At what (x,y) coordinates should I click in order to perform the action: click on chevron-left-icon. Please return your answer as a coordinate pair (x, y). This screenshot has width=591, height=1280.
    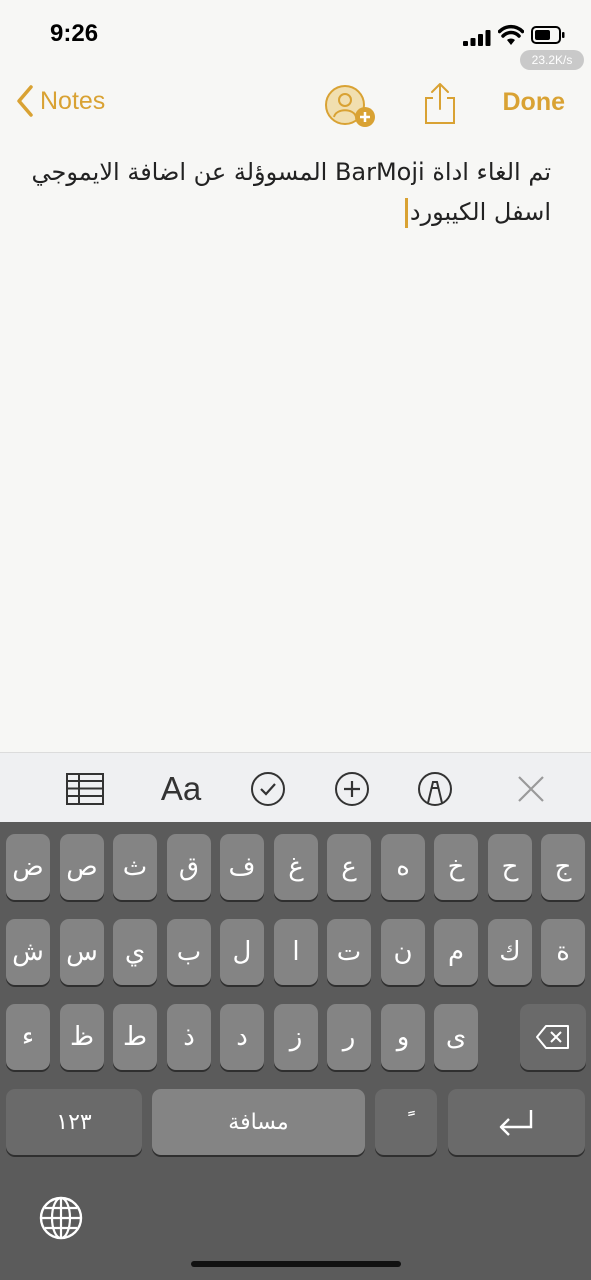
    Looking at the image, I should click on (25, 101).